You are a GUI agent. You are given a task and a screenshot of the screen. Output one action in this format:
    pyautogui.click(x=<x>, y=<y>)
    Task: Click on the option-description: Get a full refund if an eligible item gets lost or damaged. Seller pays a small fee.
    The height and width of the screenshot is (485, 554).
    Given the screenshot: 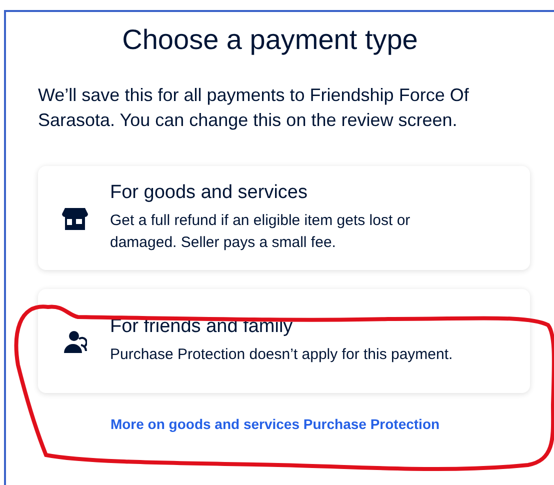 What is the action you would take?
    pyautogui.click(x=261, y=232)
    